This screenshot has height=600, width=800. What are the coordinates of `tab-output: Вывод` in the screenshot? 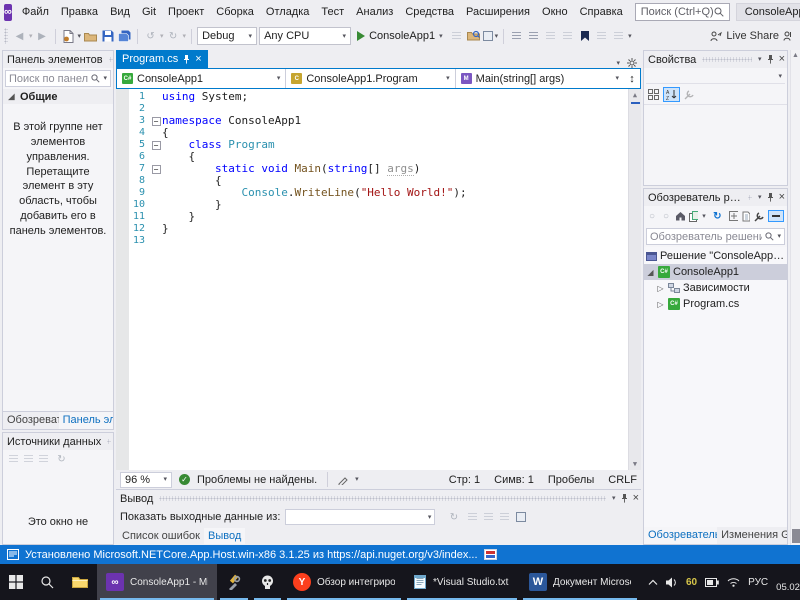 It's located at (224, 536).